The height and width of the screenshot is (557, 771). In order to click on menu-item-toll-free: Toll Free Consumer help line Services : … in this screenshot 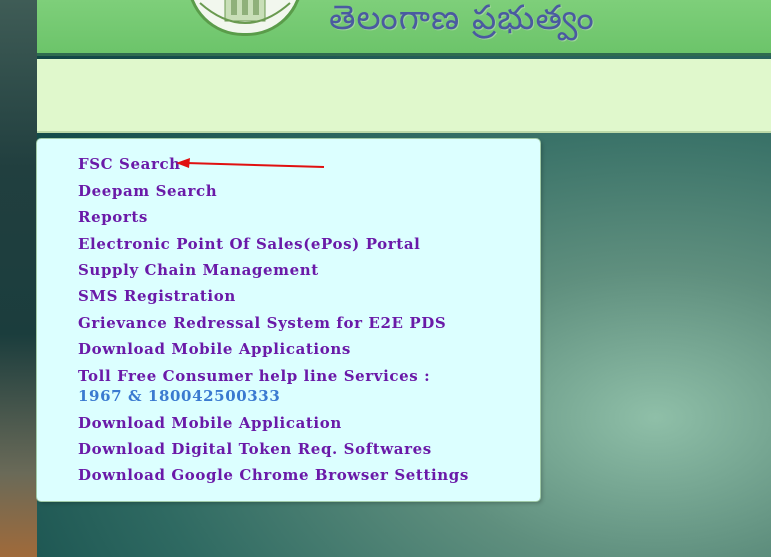, I will do `click(268, 386)`.